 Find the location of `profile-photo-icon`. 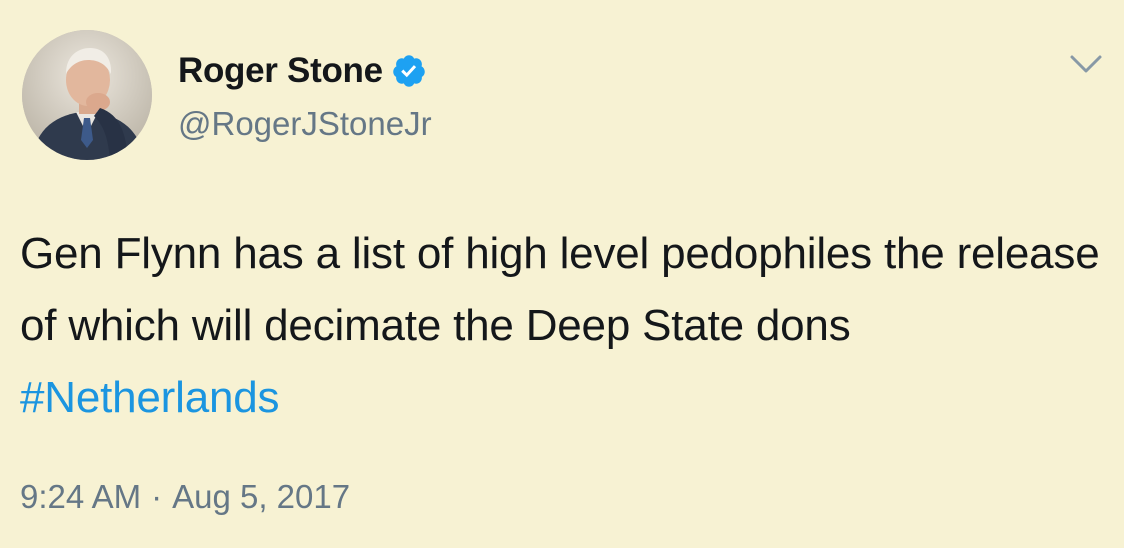

profile-photo-icon is located at coordinates (87, 95).